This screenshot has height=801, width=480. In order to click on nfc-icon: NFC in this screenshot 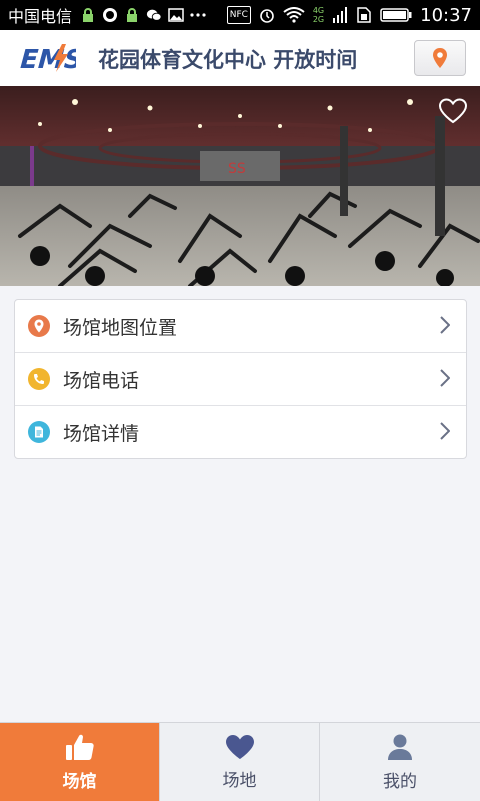, I will do `click(238, 15)`.